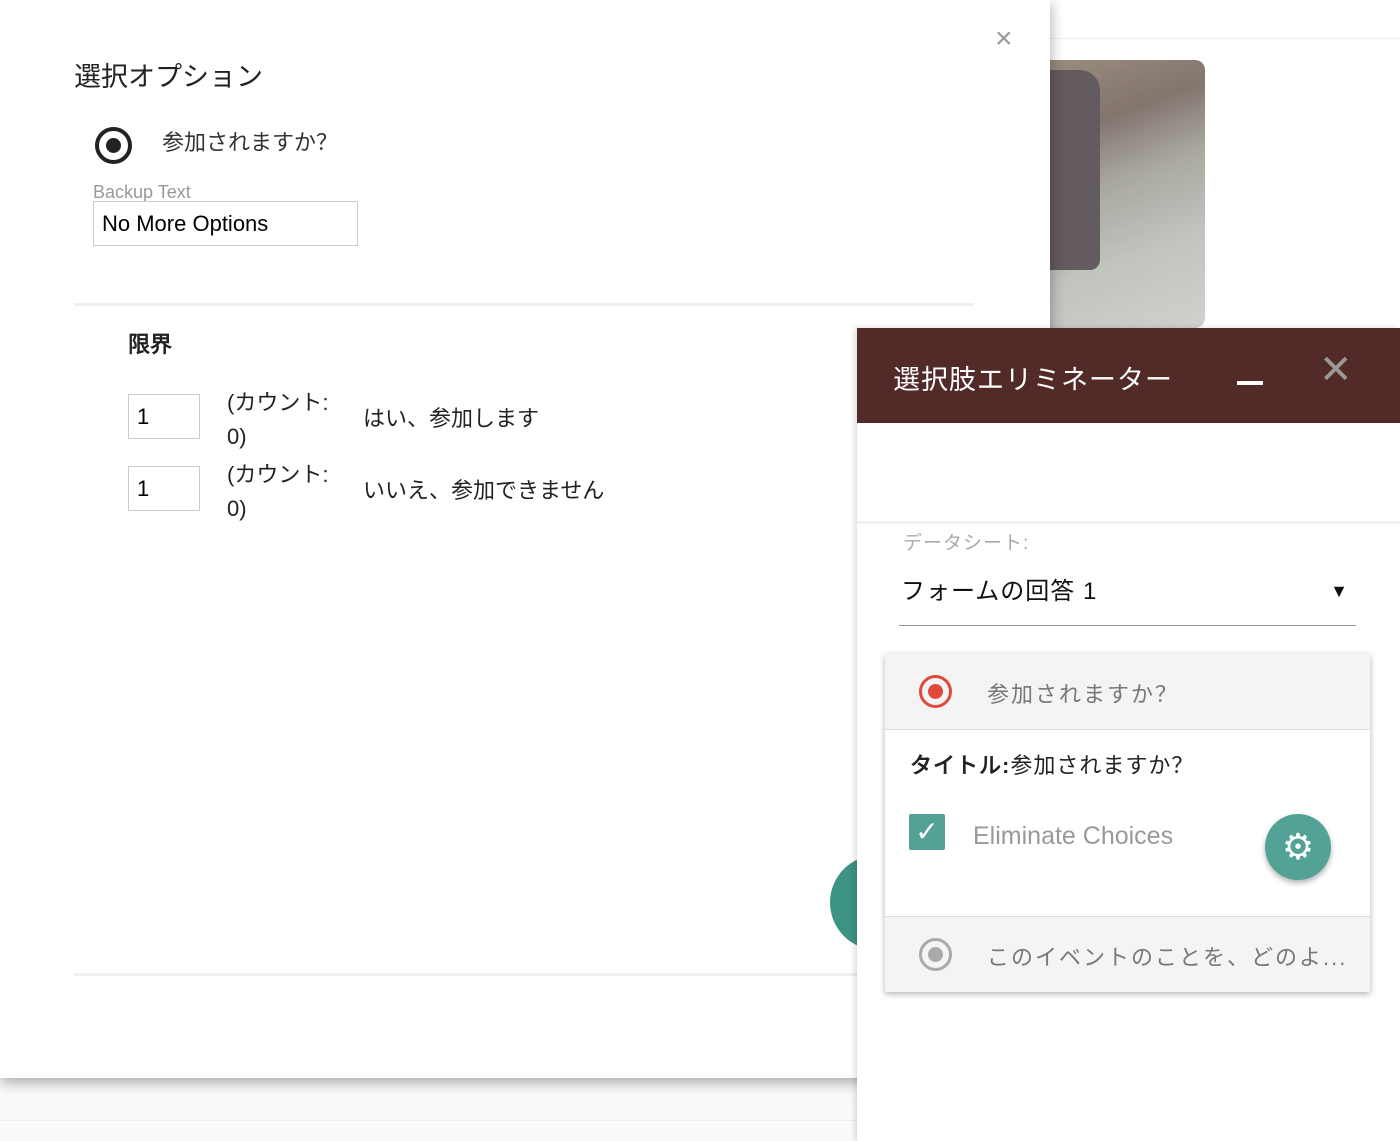 This screenshot has width=1400, height=1141. Describe the element at coordinates (1127, 594) in the screenshot. I see `datasheet-select: フォームの回答 1 ▼` at that location.